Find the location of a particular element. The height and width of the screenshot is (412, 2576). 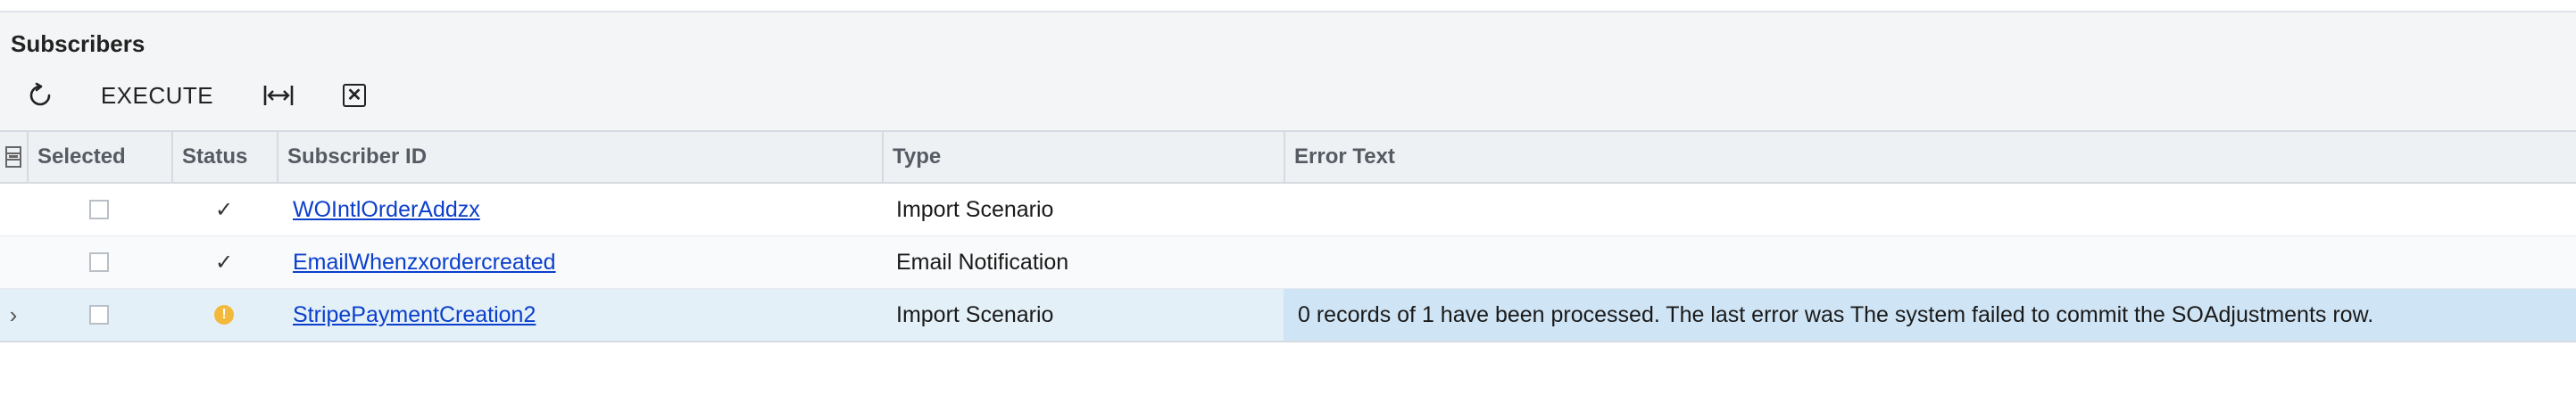

refresh-button is located at coordinates (40, 95).